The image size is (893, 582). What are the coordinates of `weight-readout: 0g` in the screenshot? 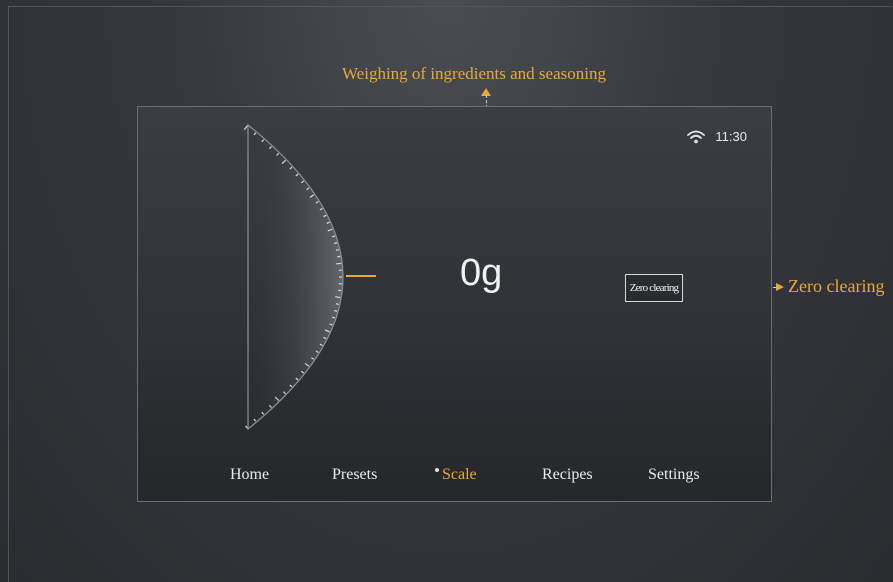 It's located at (481, 273).